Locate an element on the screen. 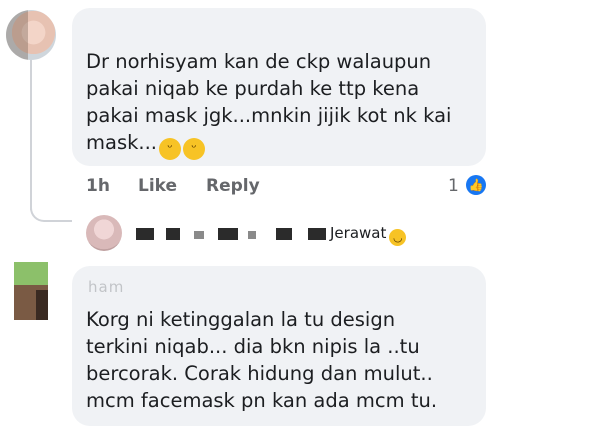  reply-preview: Jerawat ◡ is located at coordinates (276, 233).